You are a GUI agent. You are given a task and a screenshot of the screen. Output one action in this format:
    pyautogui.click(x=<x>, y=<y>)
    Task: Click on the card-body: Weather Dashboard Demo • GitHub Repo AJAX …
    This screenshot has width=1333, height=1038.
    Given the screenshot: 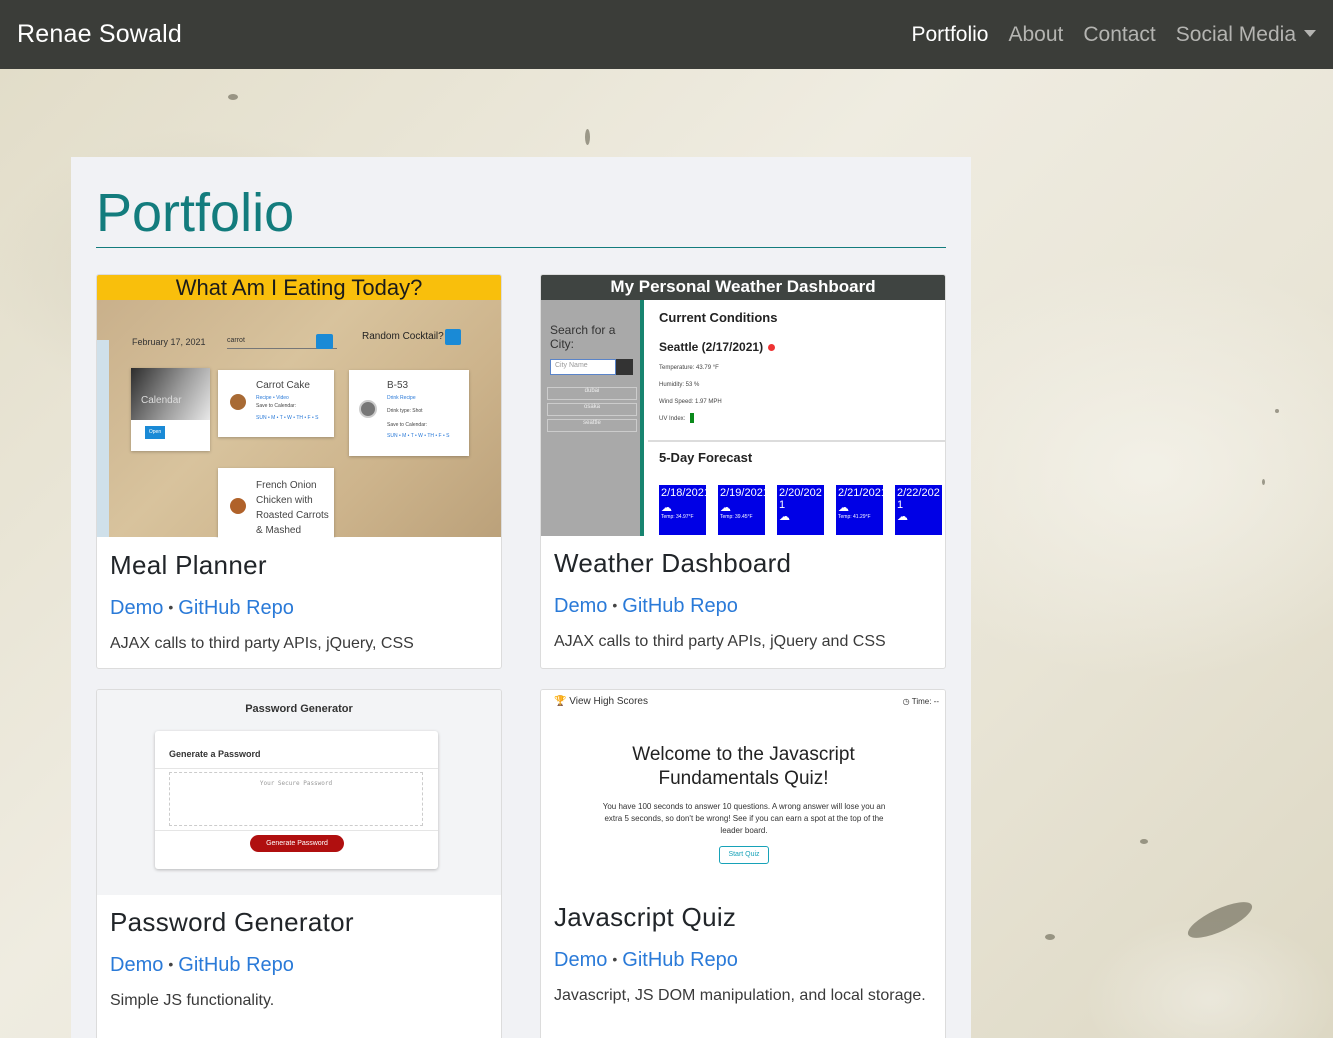 What is the action you would take?
    pyautogui.click(x=743, y=602)
    